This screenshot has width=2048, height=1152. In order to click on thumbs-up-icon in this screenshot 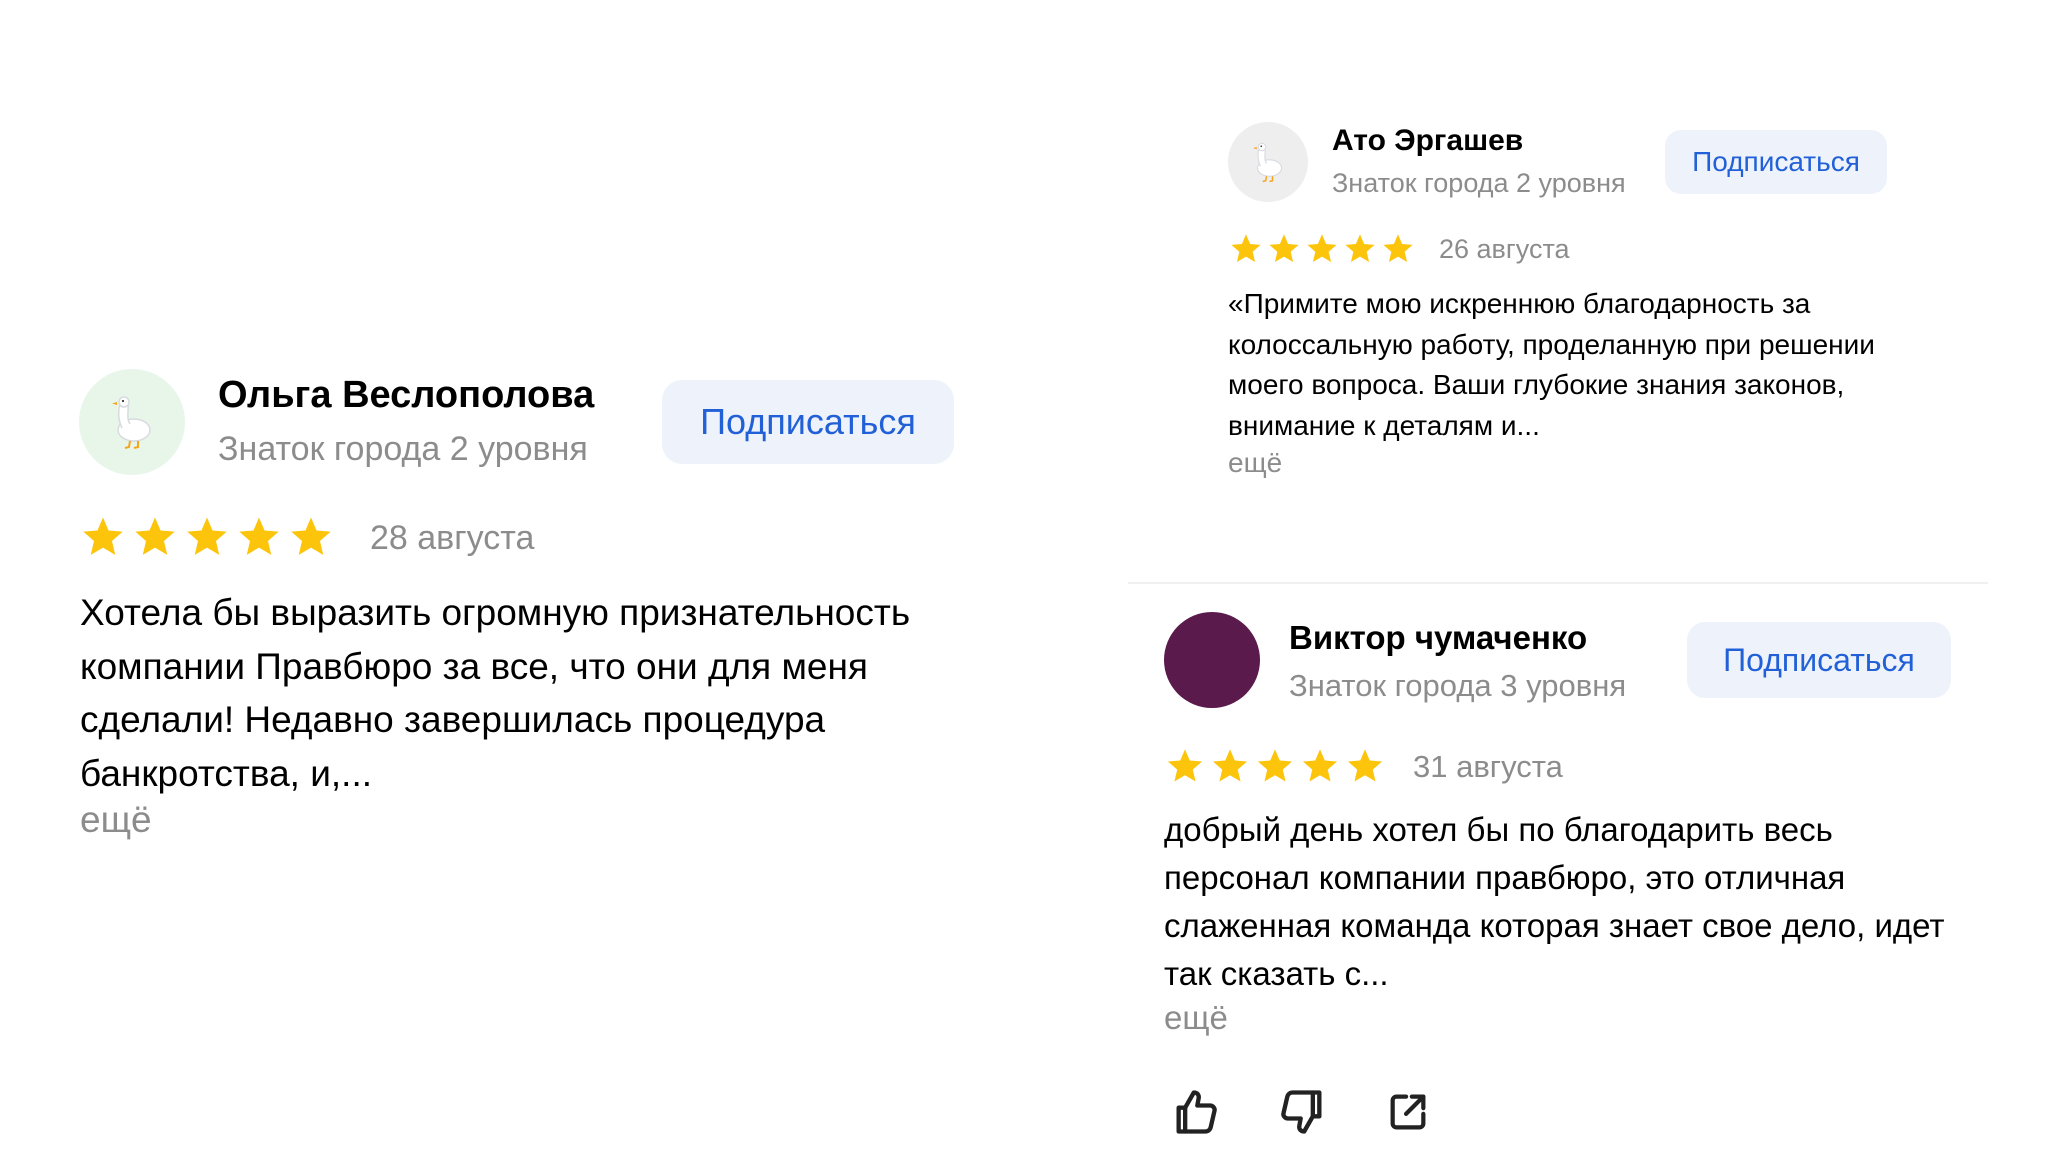, I will do `click(1196, 1112)`.